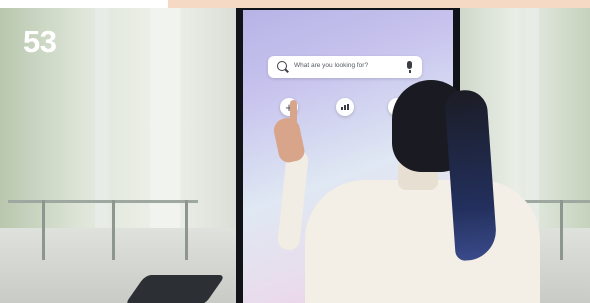  What do you see at coordinates (282, 66) in the screenshot?
I see `search-icon` at bounding box center [282, 66].